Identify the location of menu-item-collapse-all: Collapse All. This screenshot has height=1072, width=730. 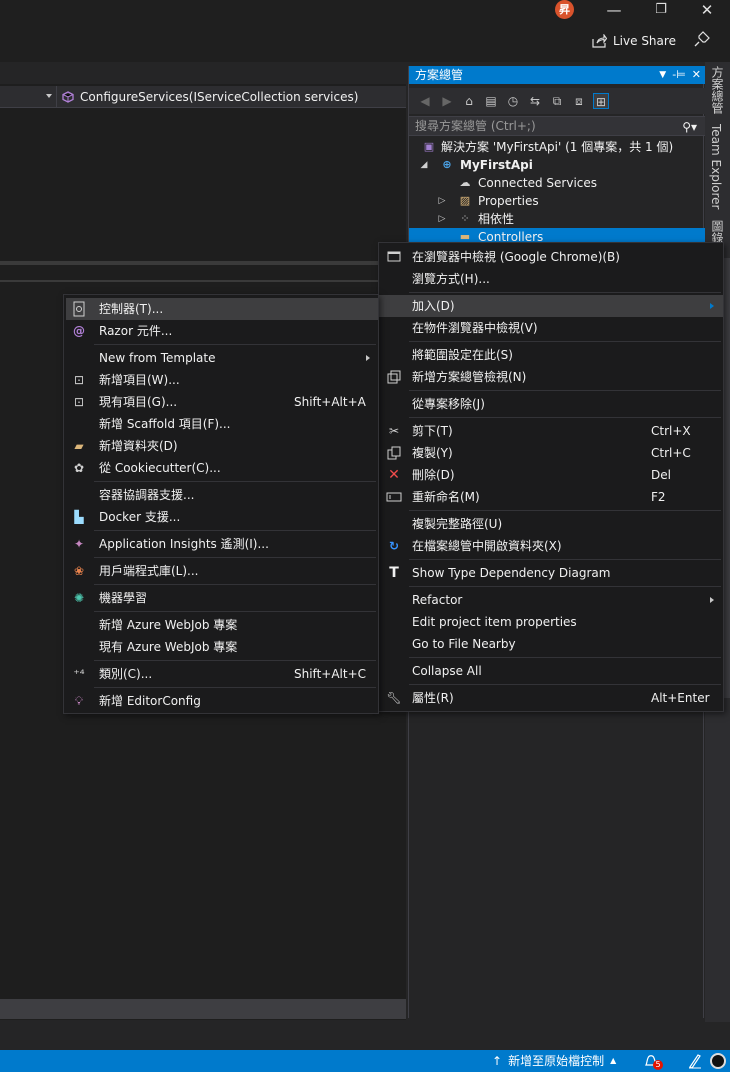
(551, 671).